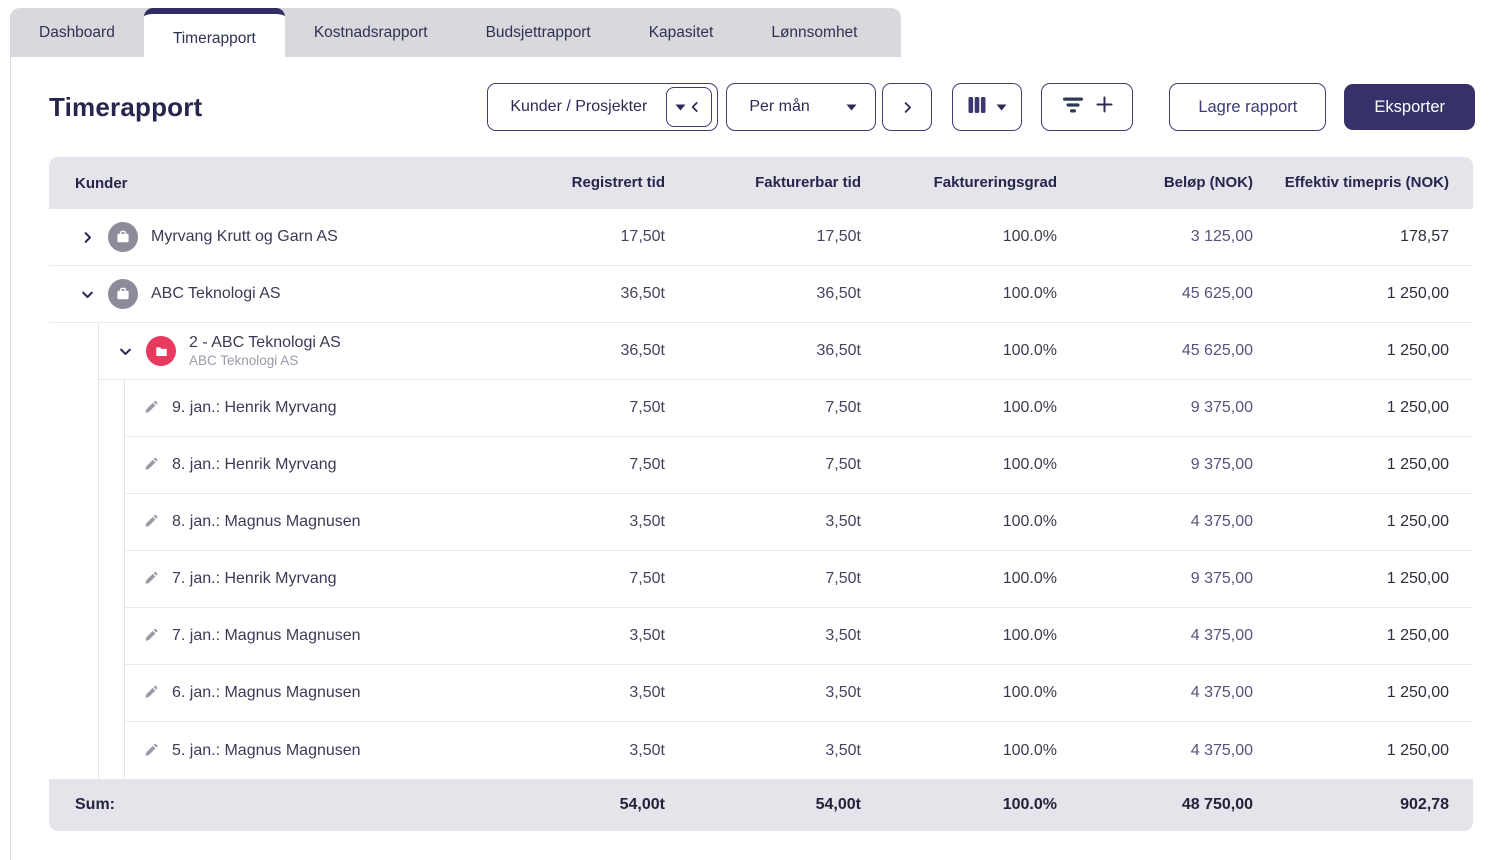 The width and height of the screenshot is (1492, 860). I want to click on project-avatar, so click(161, 351).